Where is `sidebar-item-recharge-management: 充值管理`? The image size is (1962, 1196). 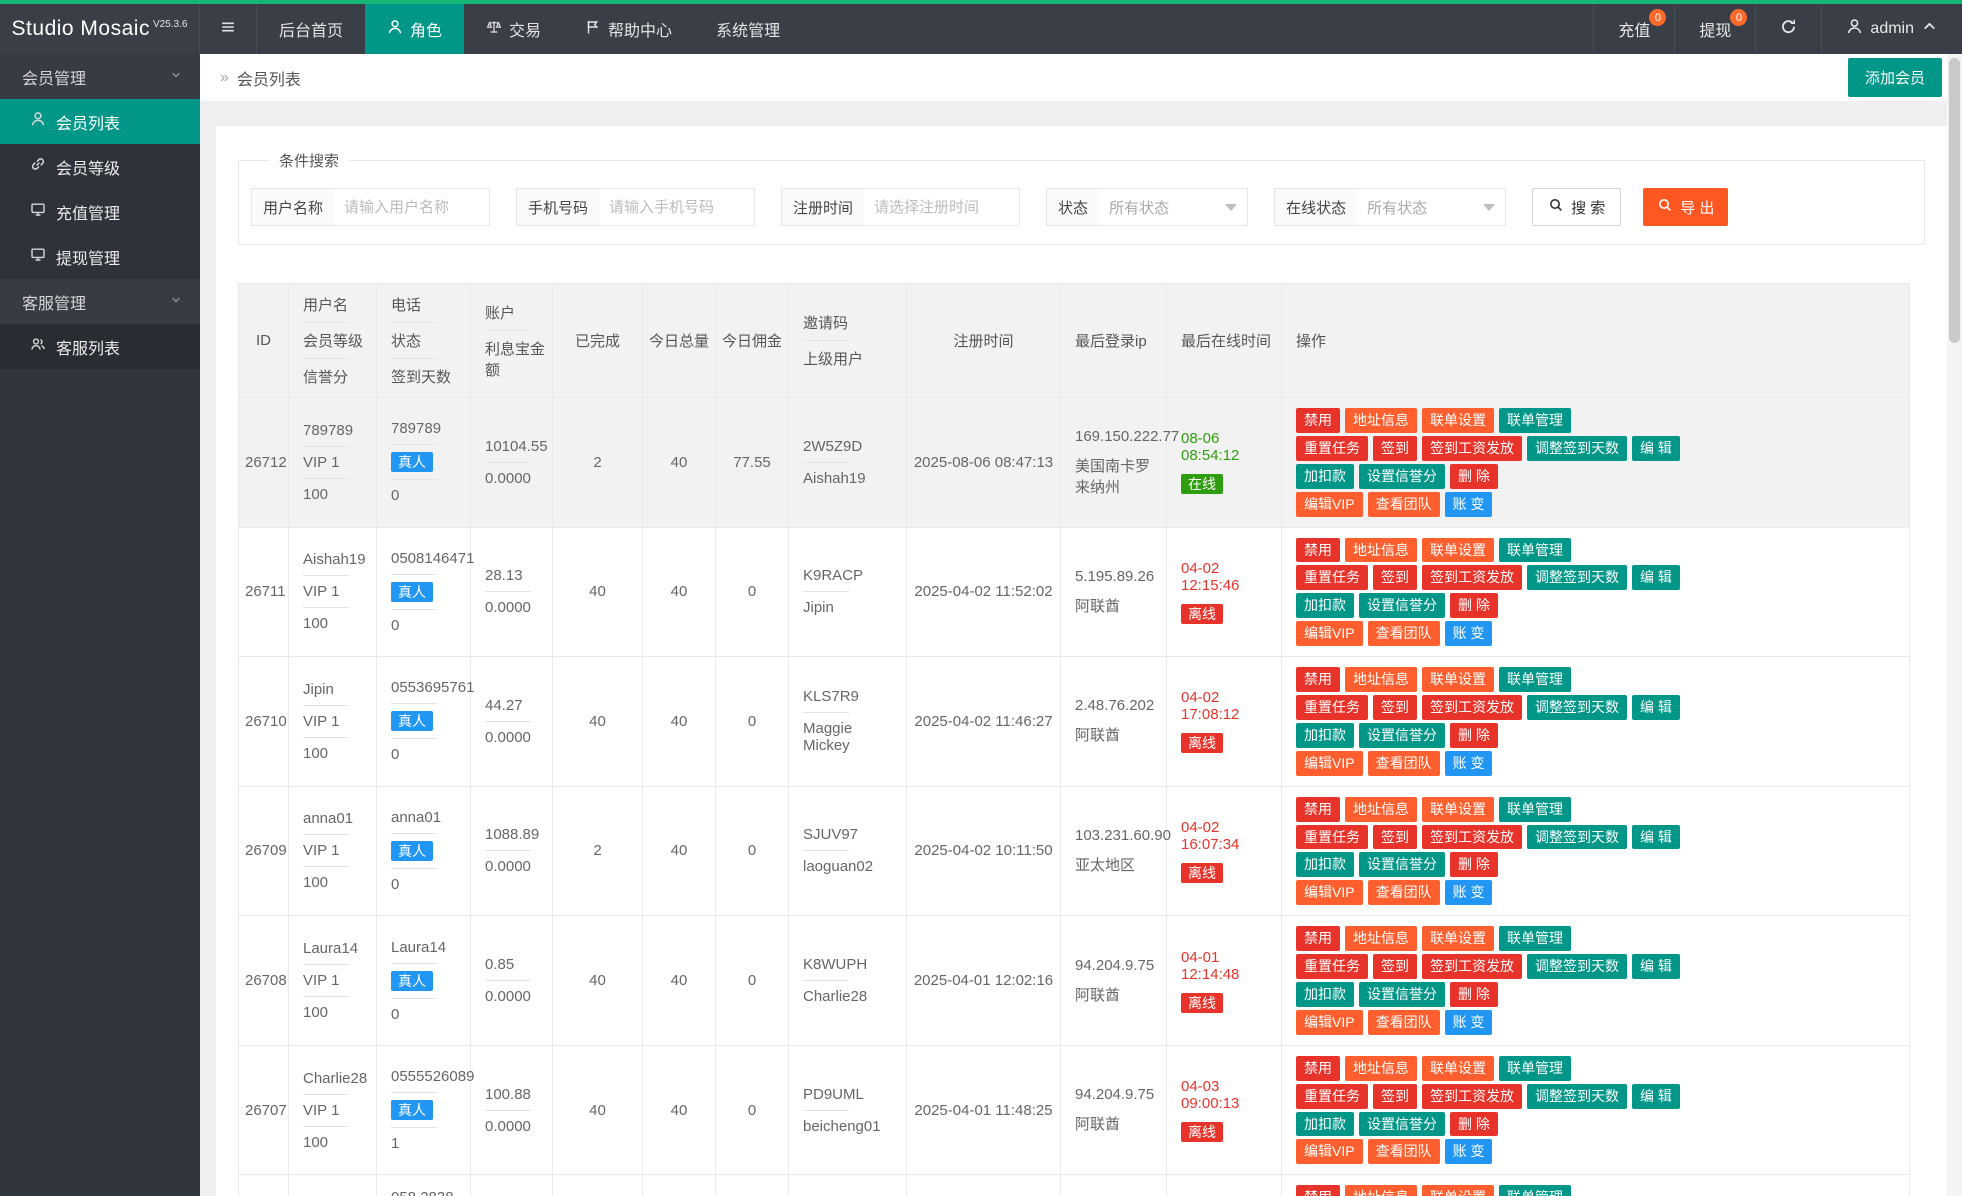
sidebar-item-recharge-management: 充值管理 is located at coordinates (100, 211).